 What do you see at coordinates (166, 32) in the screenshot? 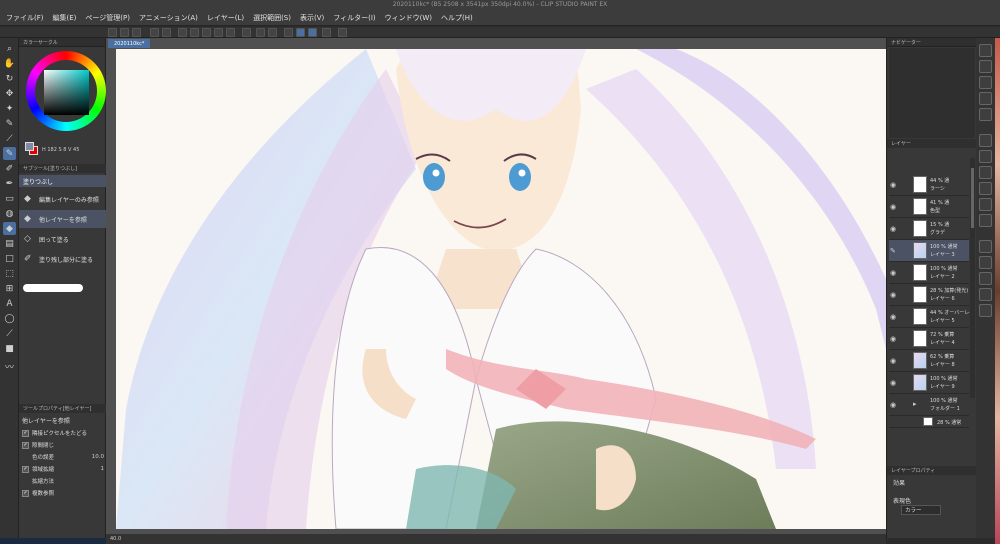
I see `redo-icon` at bounding box center [166, 32].